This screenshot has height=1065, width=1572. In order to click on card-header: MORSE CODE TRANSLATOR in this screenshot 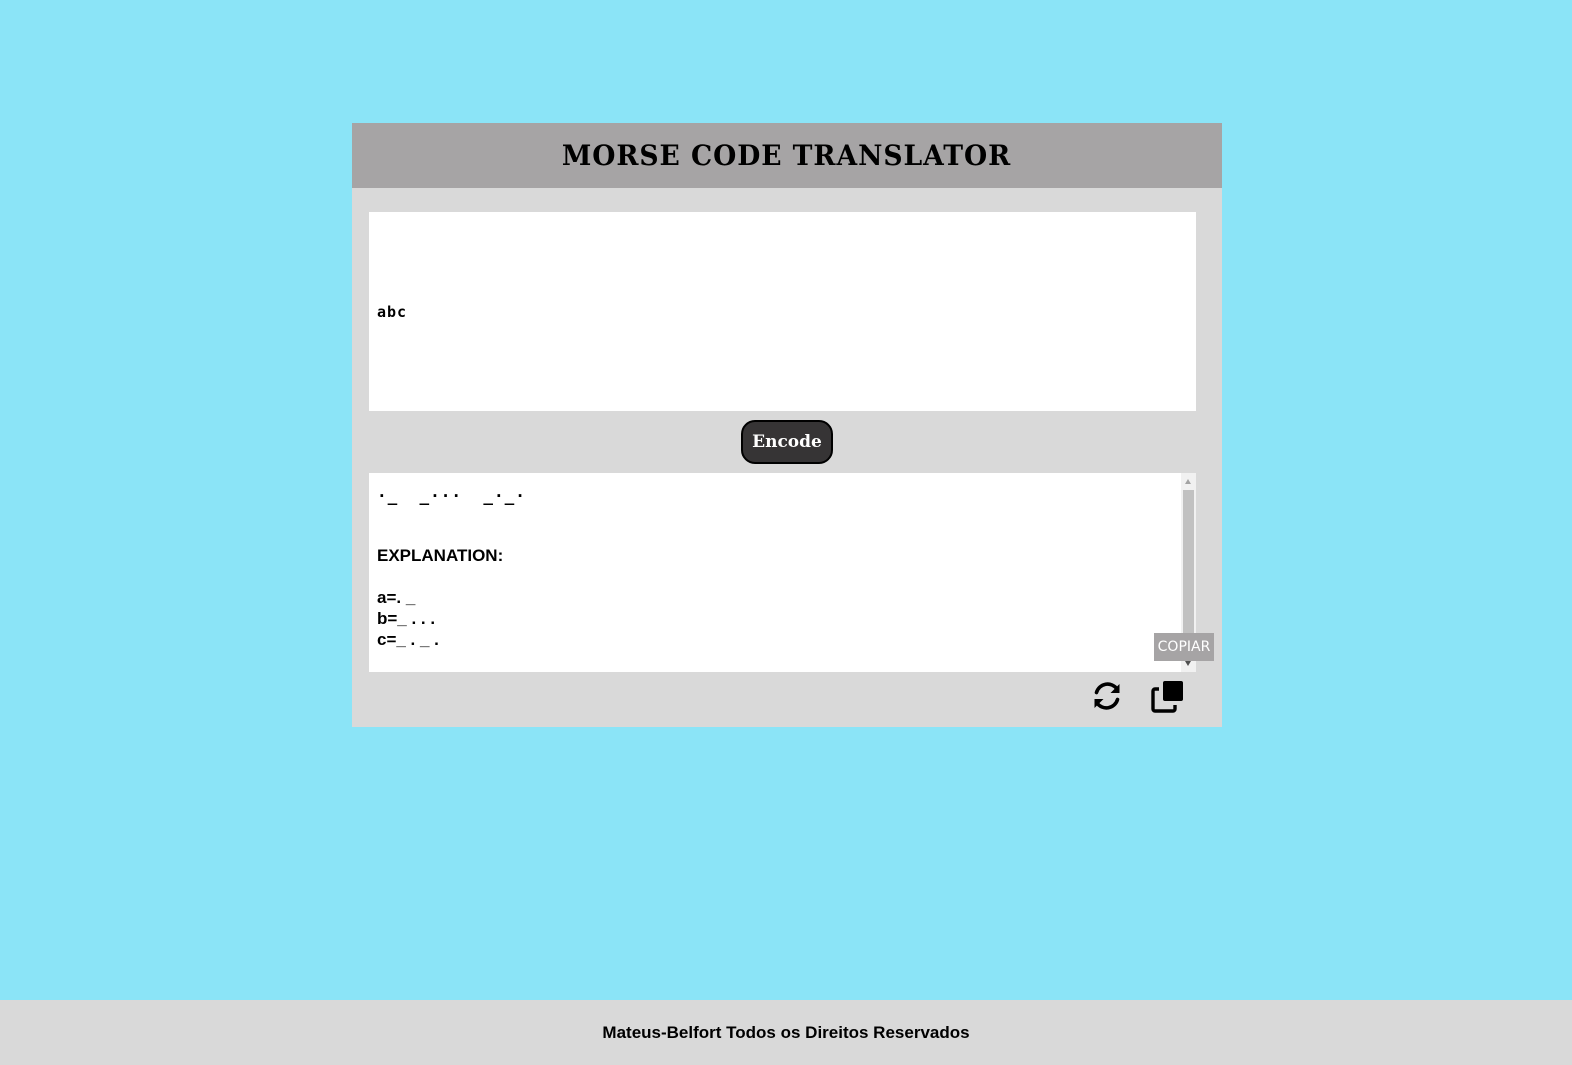, I will do `click(787, 155)`.